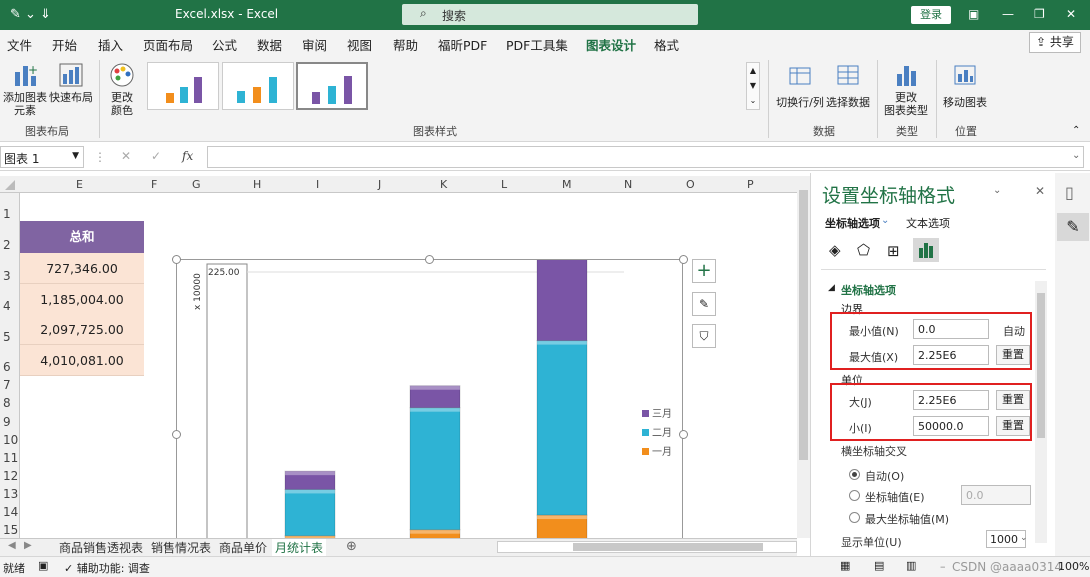 This screenshot has width=1090, height=577. I want to click on legend-label: 二月, so click(662, 433).